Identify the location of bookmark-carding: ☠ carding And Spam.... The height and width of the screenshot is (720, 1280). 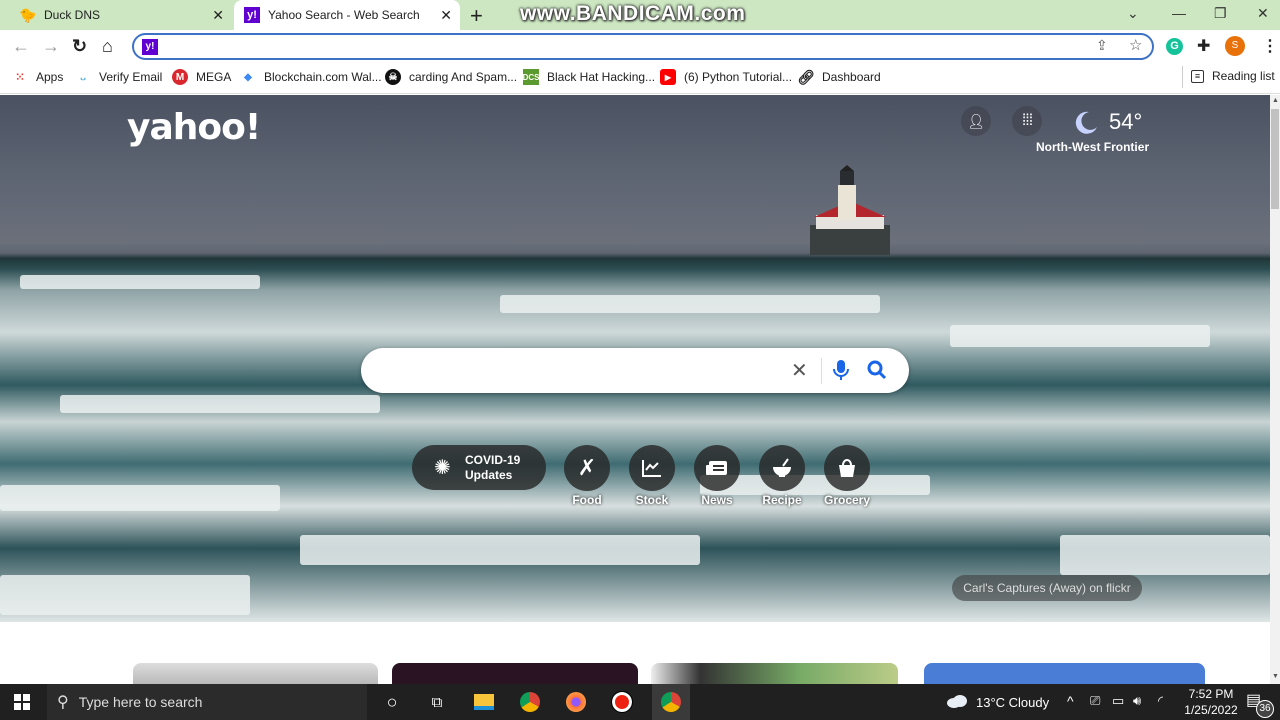
(451, 77).